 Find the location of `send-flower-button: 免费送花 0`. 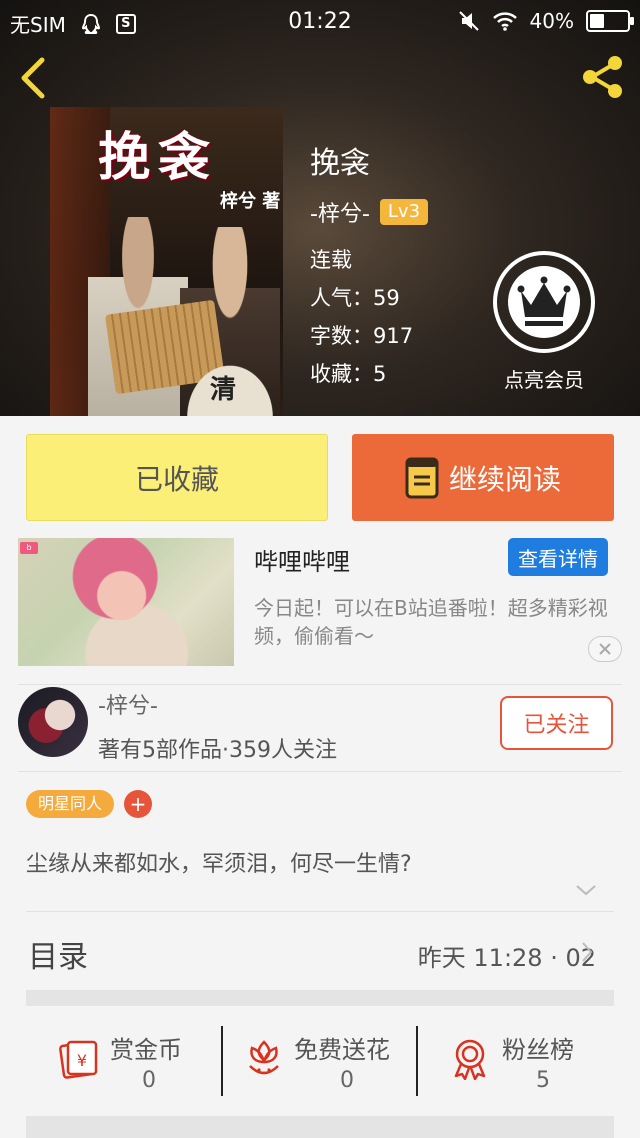

send-flower-button: 免费送花 0 is located at coordinates (325, 1065).